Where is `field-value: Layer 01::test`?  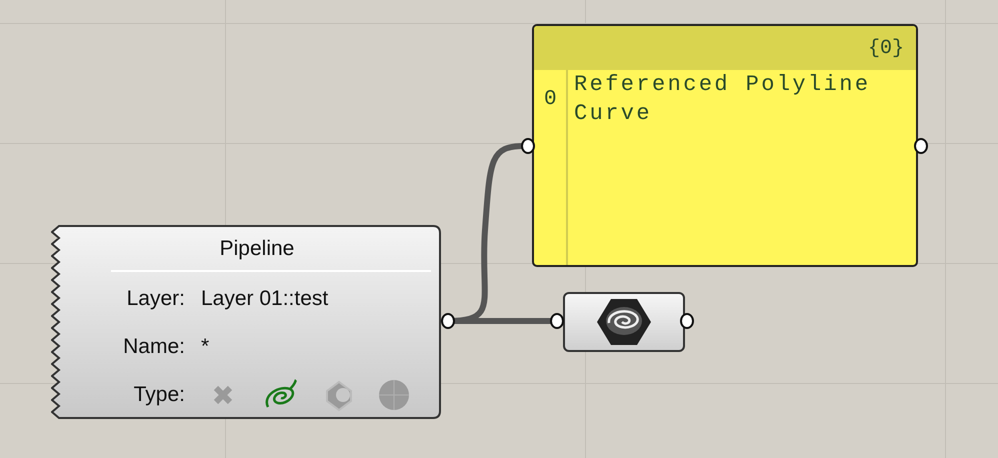 field-value: Layer 01::test is located at coordinates (264, 299).